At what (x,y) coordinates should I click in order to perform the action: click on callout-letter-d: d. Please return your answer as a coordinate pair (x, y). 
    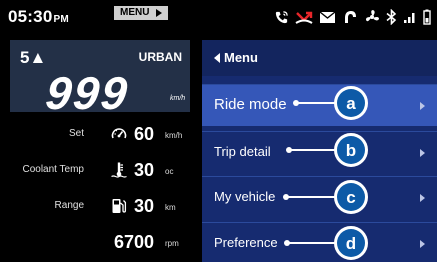
    Looking at the image, I should click on (351, 243).